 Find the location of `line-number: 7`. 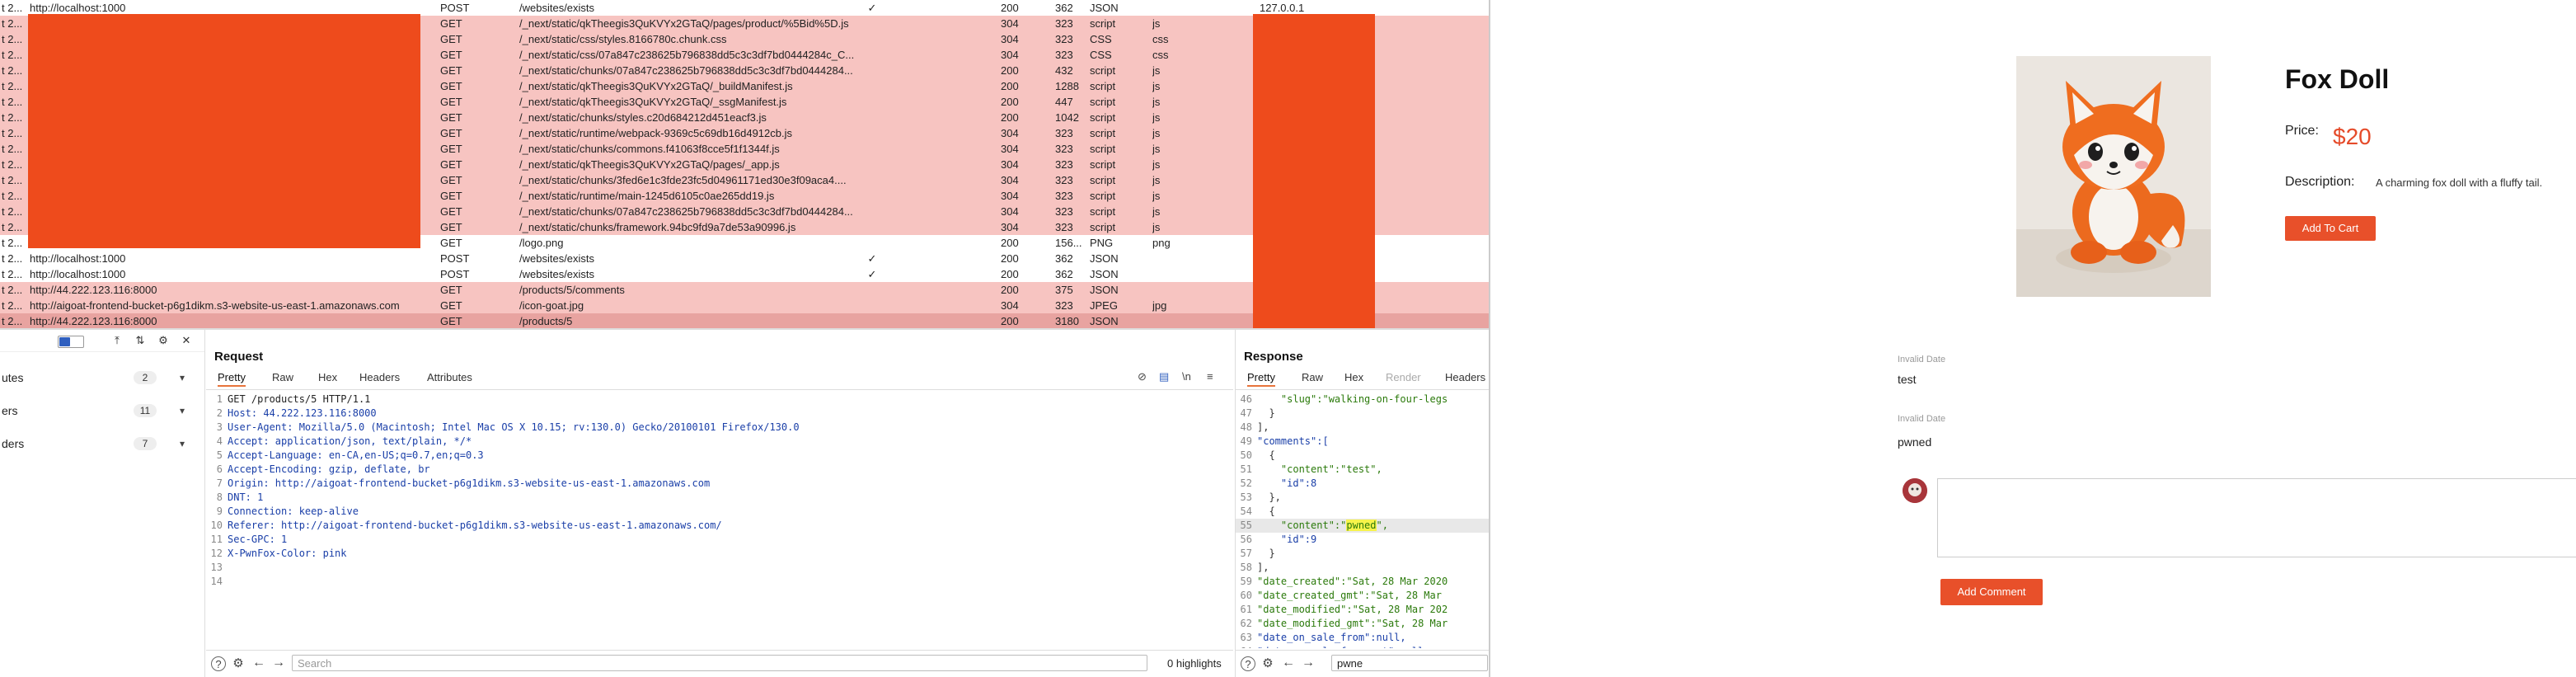

line-number: 7 is located at coordinates (220, 483).